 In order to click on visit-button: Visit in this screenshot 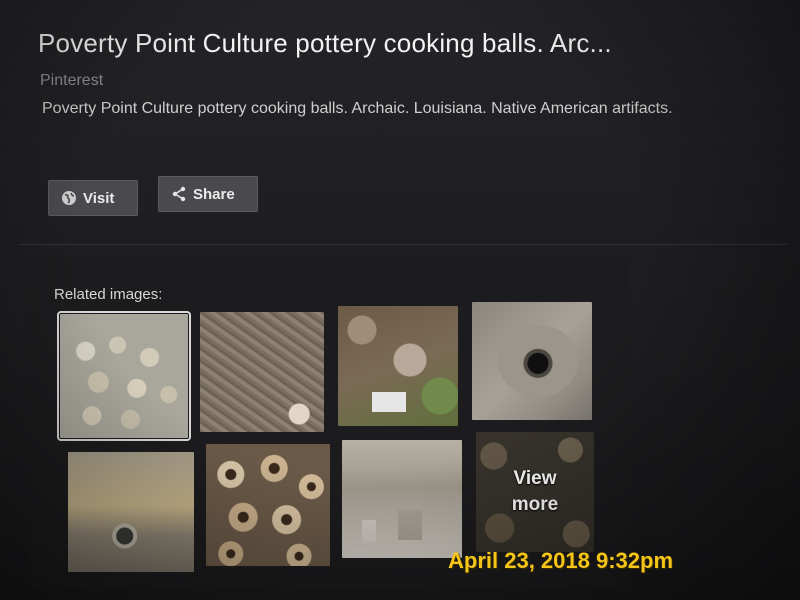, I will do `click(93, 198)`.